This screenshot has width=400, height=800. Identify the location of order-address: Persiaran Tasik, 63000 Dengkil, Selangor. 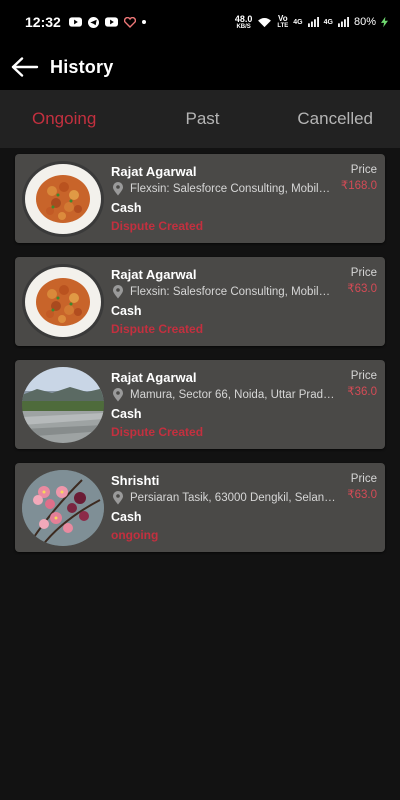
(223, 498).